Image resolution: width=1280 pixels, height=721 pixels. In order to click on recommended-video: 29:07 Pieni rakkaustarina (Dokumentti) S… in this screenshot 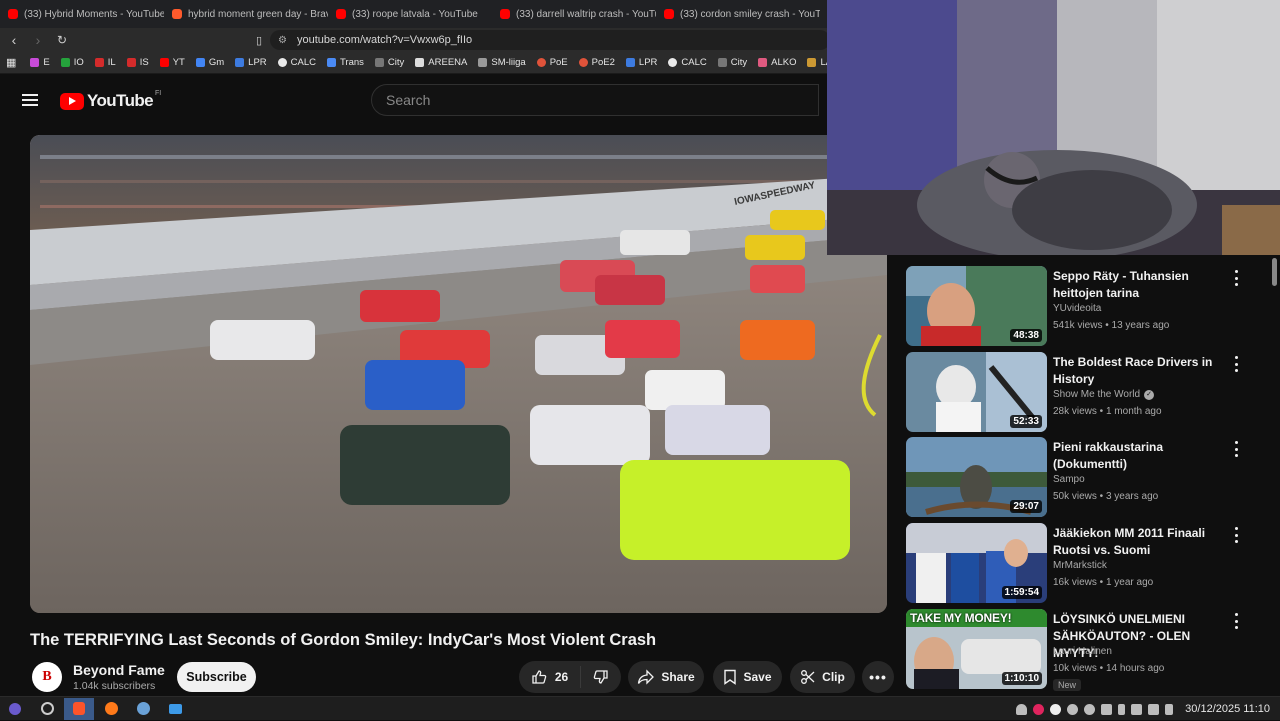, I will do `click(1076, 477)`.